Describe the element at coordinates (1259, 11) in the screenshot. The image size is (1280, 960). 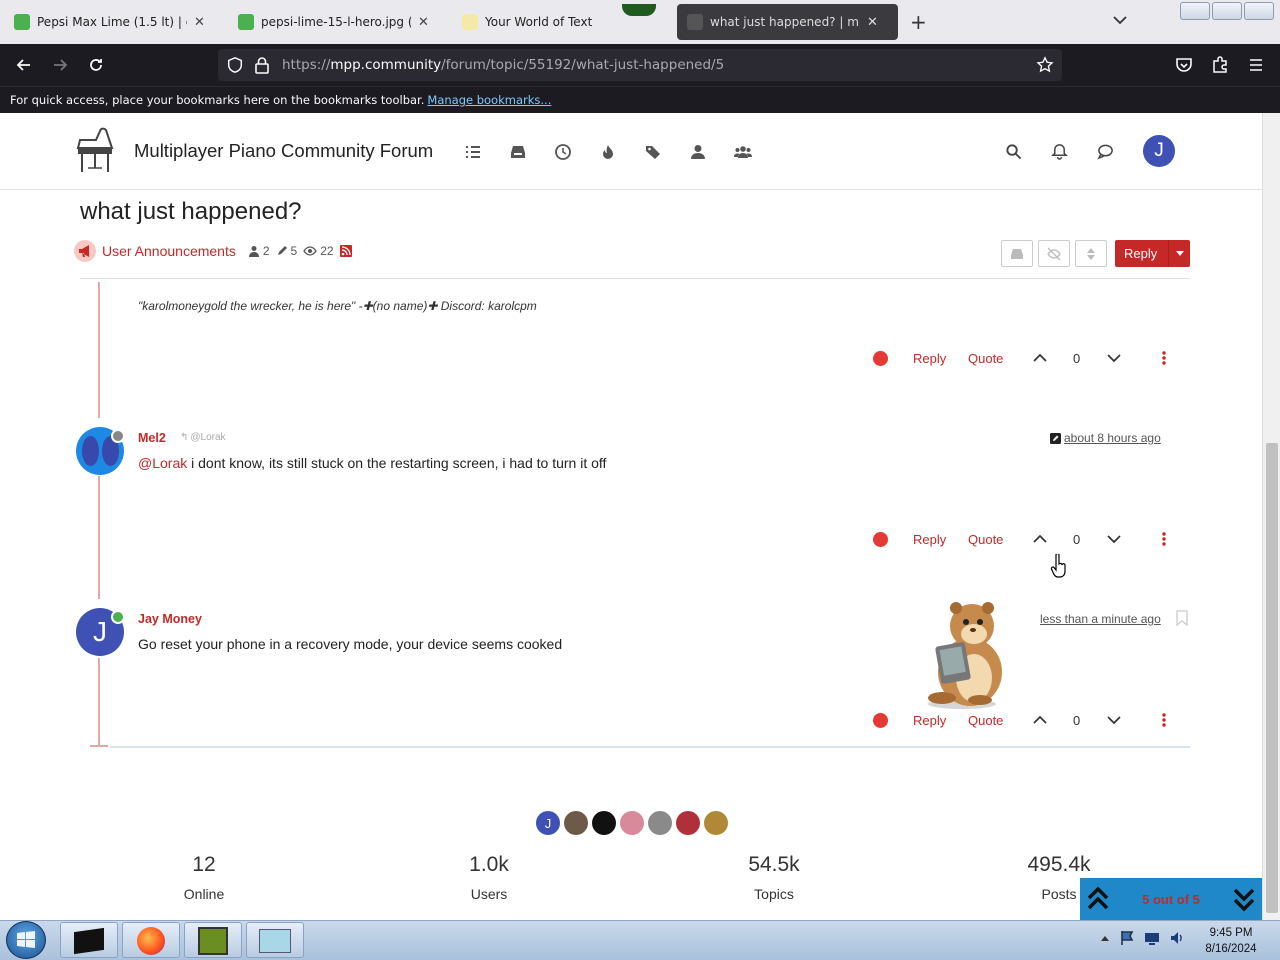
I see `close-window-button` at that location.